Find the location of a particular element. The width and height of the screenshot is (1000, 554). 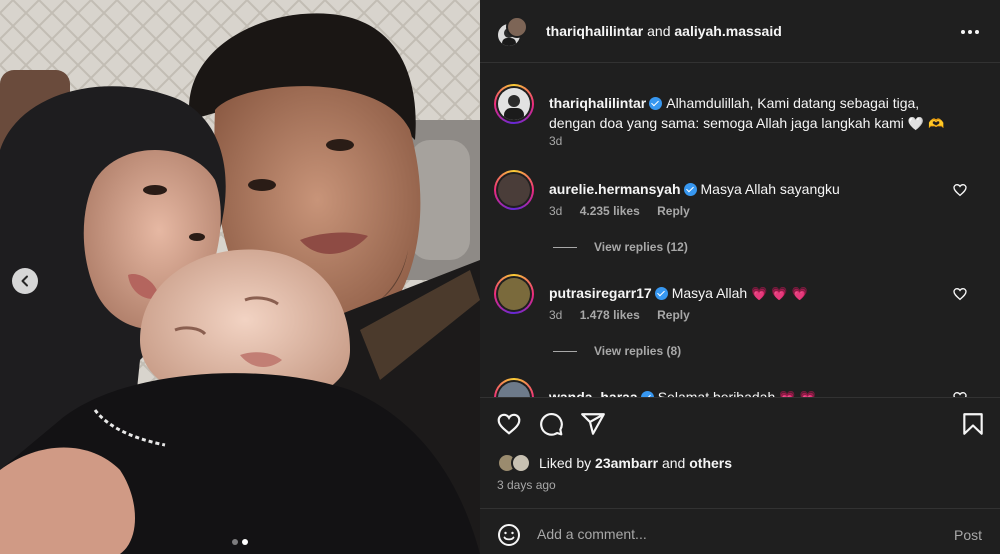

likes-others-link: others is located at coordinates (710, 463).